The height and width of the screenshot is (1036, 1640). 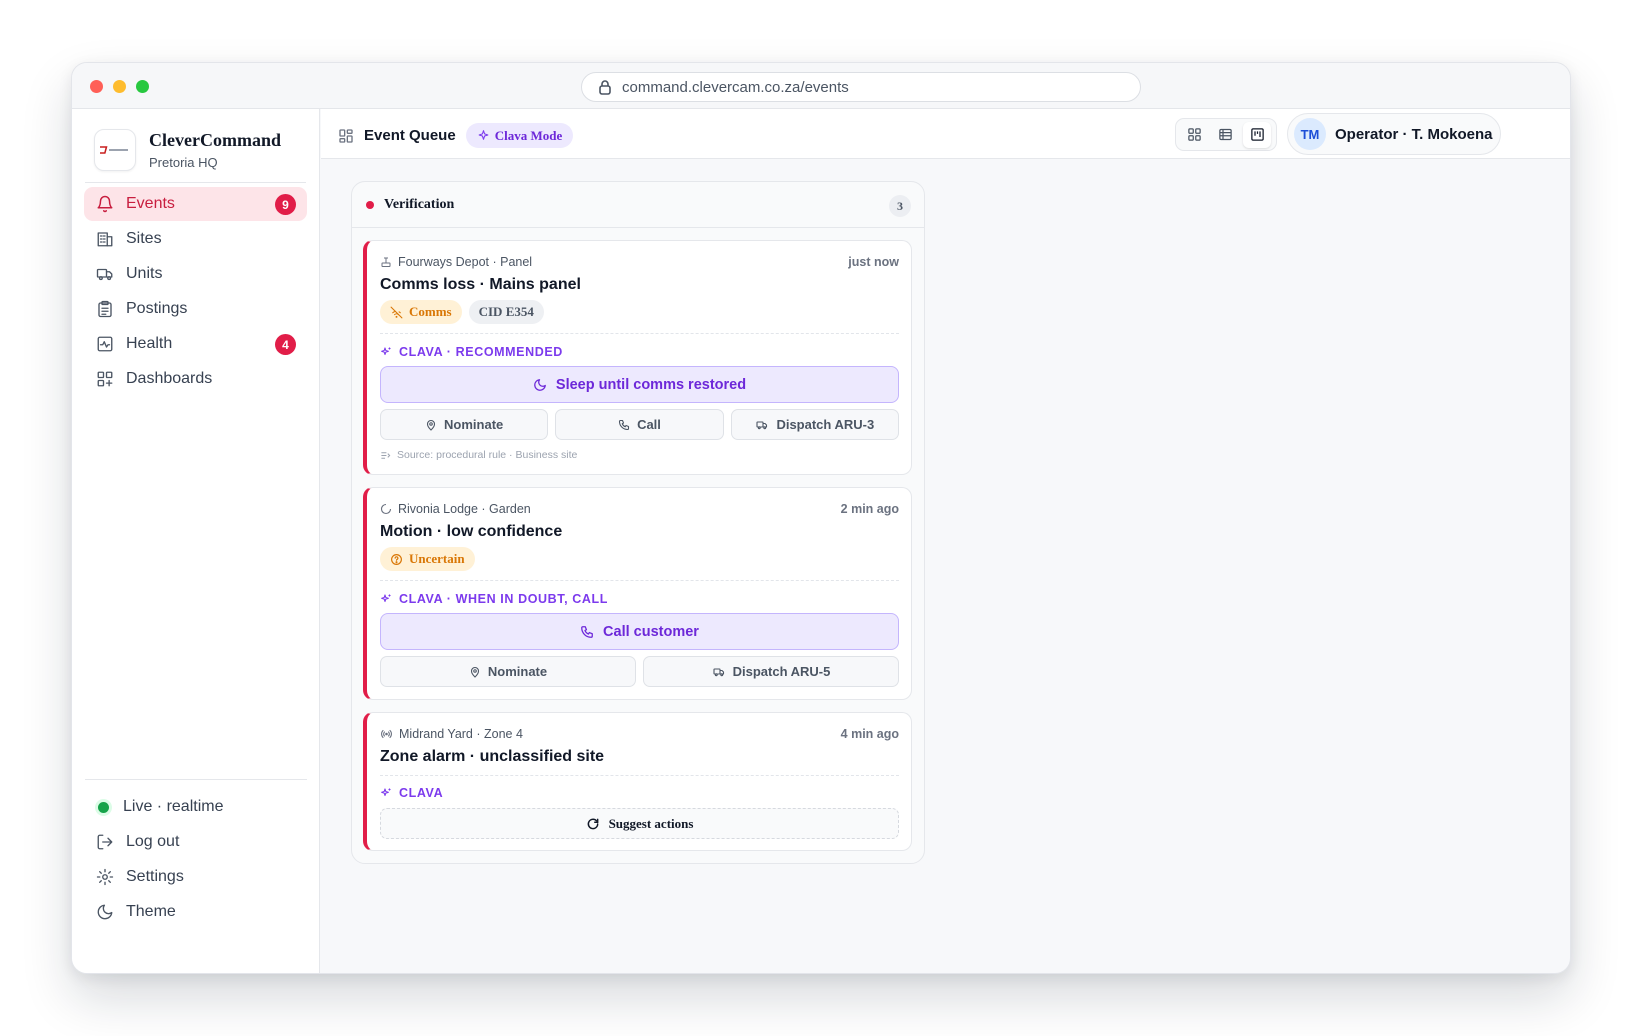 I want to click on sidebar-bottom-nav: Live · realtime Log out Settings Theme, so click(x=195, y=860).